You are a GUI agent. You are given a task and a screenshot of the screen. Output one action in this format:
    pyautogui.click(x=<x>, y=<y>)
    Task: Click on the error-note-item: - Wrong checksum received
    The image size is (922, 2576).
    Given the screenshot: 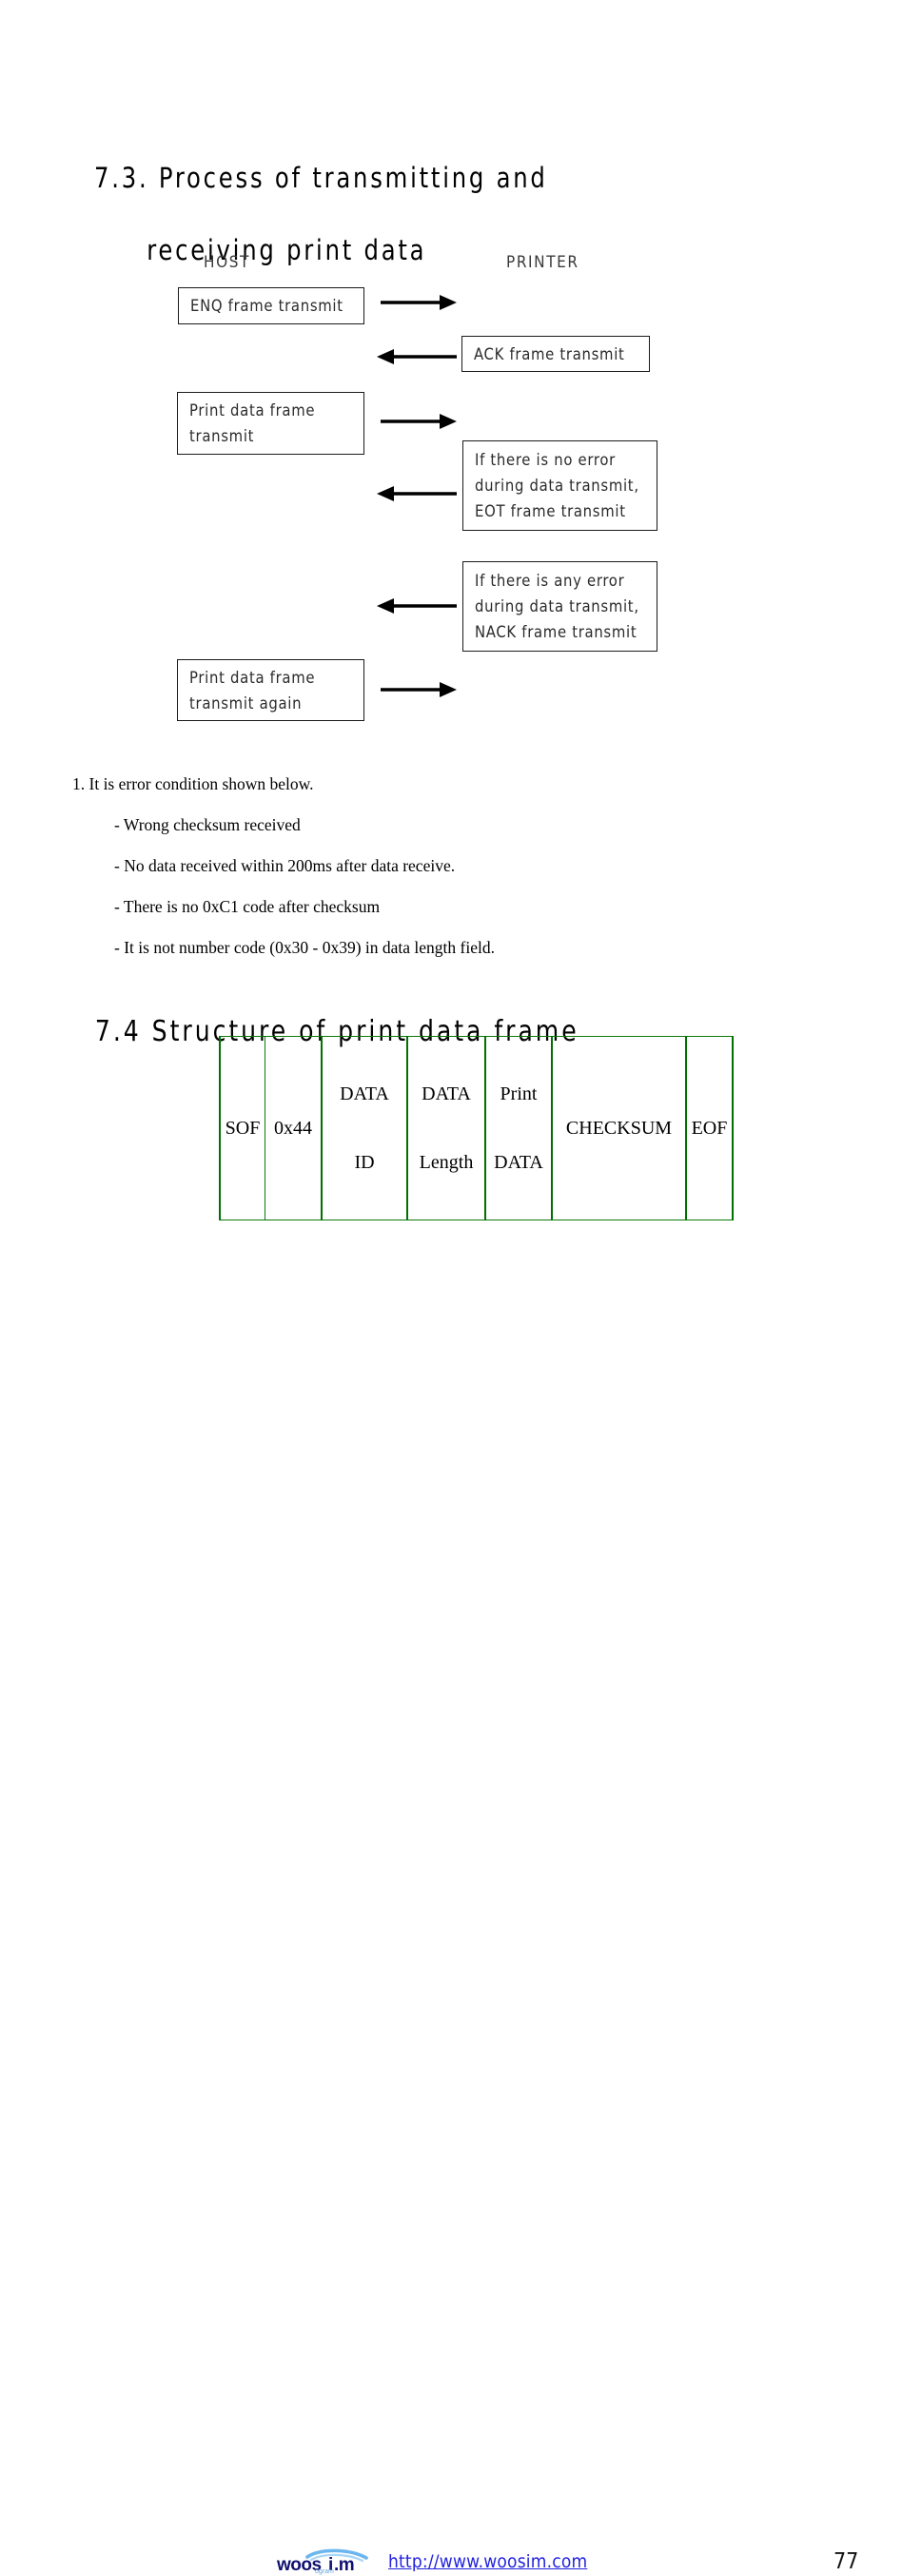 What is the action you would take?
    pyautogui.click(x=207, y=825)
    